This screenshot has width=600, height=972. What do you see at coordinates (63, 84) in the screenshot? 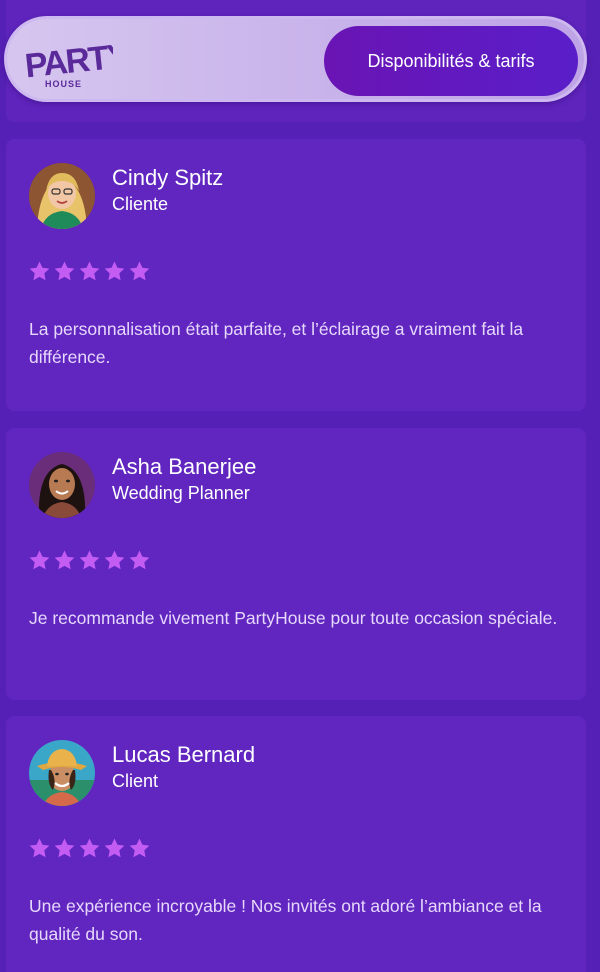
I see `logo-subtext: HOUSE` at bounding box center [63, 84].